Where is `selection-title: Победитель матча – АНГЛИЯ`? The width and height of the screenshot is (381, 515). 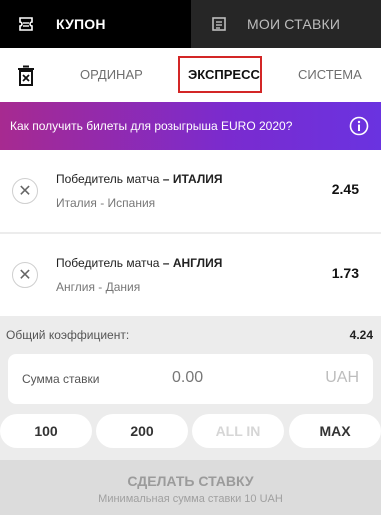 selection-title: Победитель матча – АНГЛИЯ is located at coordinates (139, 263).